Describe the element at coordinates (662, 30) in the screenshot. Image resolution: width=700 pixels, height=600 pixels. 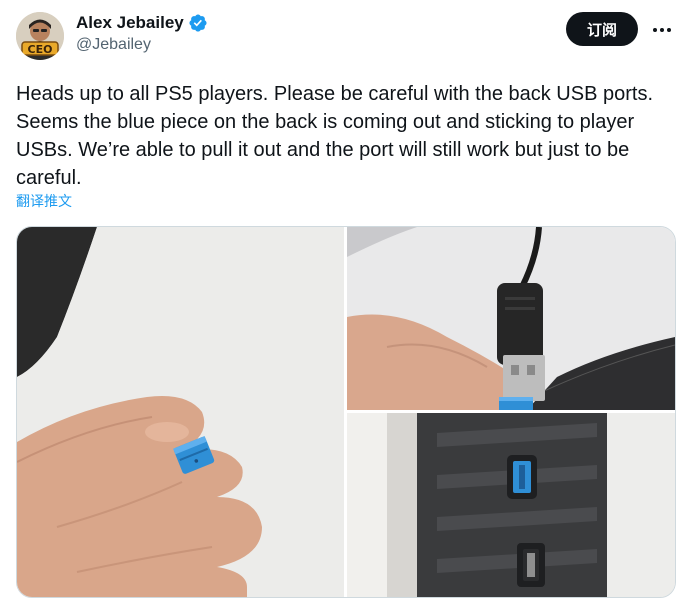
I see `more-horizontal-icon` at that location.